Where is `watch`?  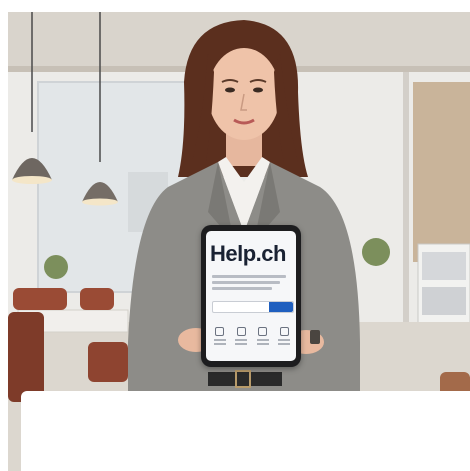
watch is located at coordinates (315, 337).